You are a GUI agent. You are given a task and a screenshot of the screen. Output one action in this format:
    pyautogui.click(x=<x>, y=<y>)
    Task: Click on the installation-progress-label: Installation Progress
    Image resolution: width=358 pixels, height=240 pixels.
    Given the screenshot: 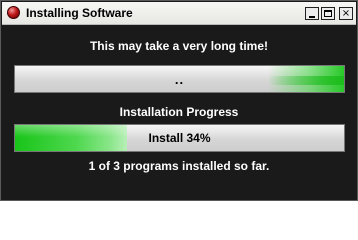 What is the action you would take?
    pyautogui.click(x=179, y=112)
    